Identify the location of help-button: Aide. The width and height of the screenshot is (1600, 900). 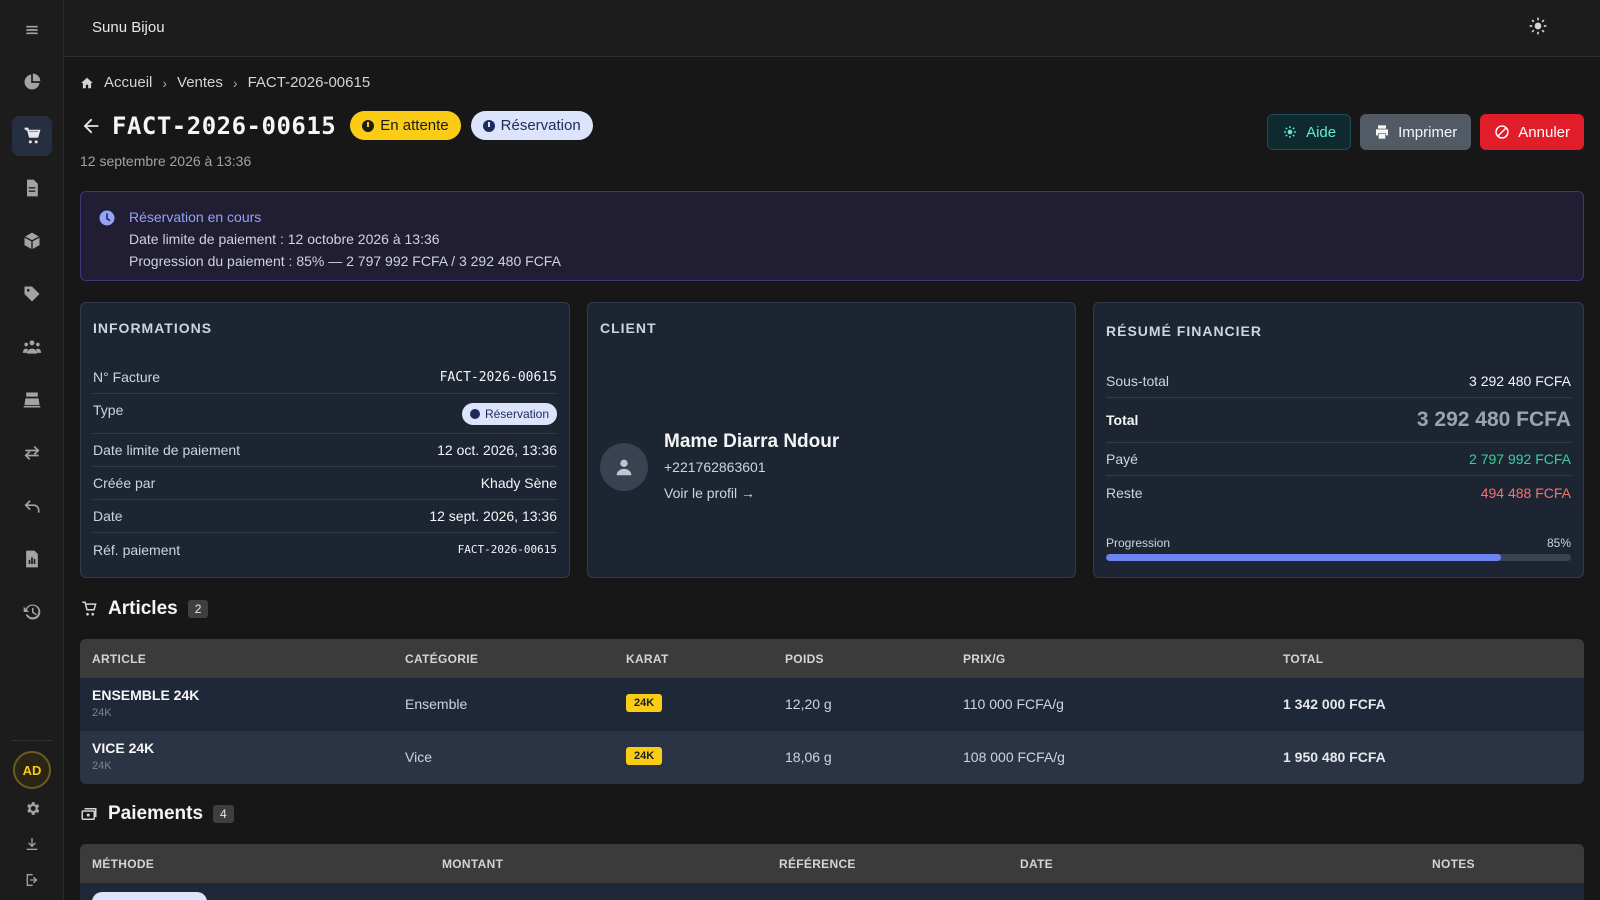
(1309, 132).